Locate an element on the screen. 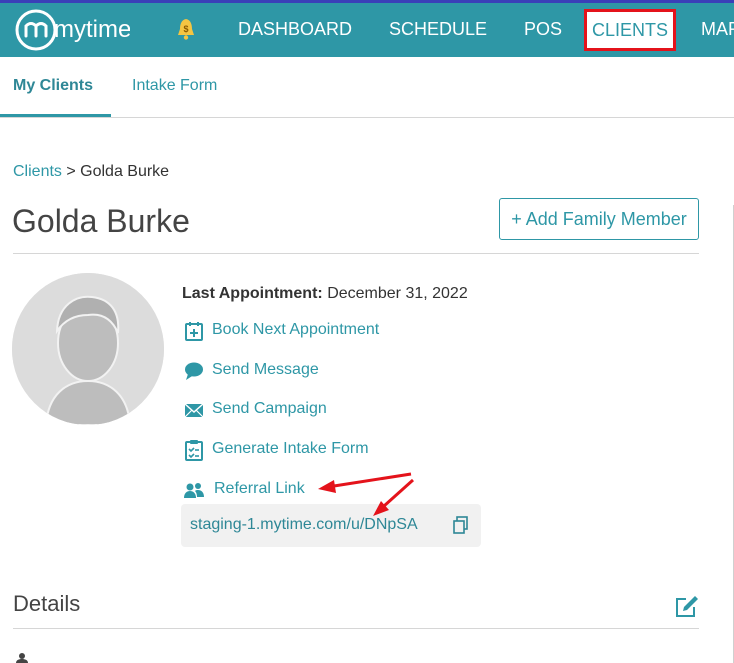 Image resolution: width=734 pixels, height=663 pixels. nav-pos: POS is located at coordinates (543, 30).